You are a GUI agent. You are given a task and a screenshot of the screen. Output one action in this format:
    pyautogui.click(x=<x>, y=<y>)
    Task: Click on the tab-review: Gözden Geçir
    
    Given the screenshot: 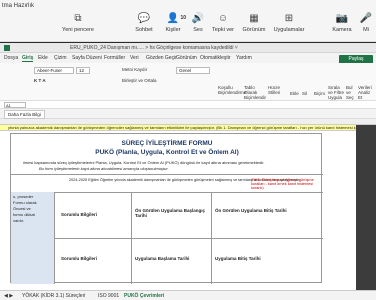 What is the action you would take?
    pyautogui.click(x=161, y=58)
    